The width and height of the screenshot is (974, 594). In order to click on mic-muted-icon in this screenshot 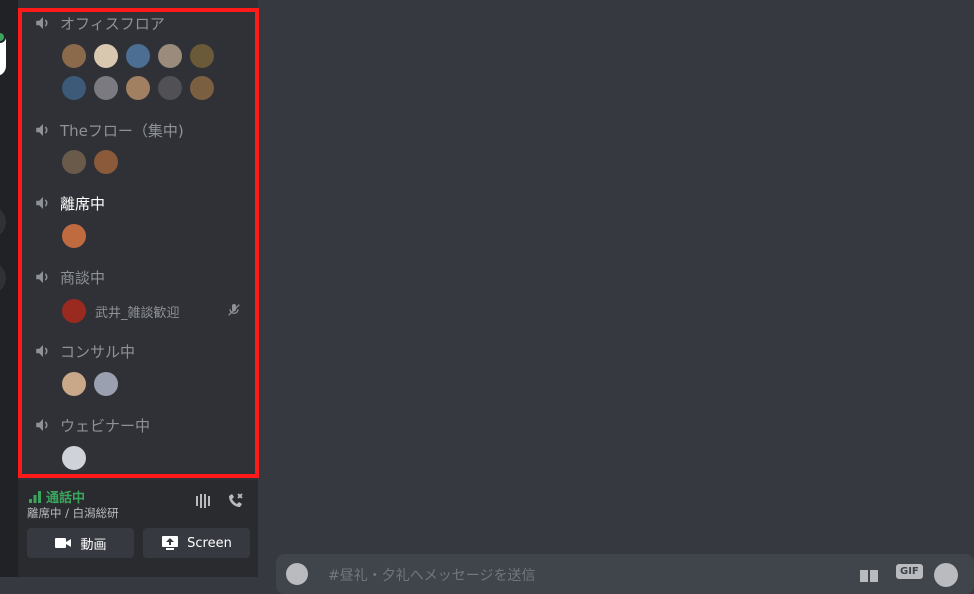, I will do `click(234, 310)`.